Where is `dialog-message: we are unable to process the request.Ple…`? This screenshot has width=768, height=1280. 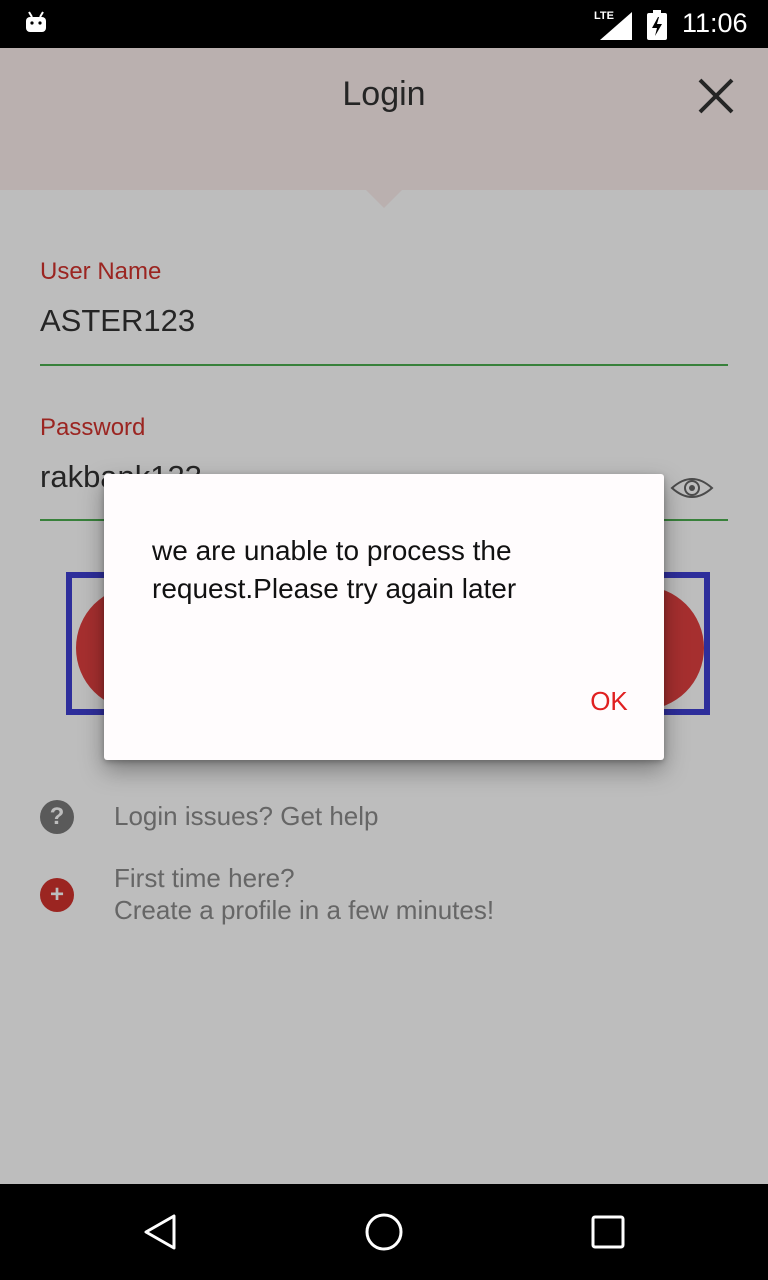 dialog-message: we are unable to process the request.Ple… is located at coordinates (334, 569).